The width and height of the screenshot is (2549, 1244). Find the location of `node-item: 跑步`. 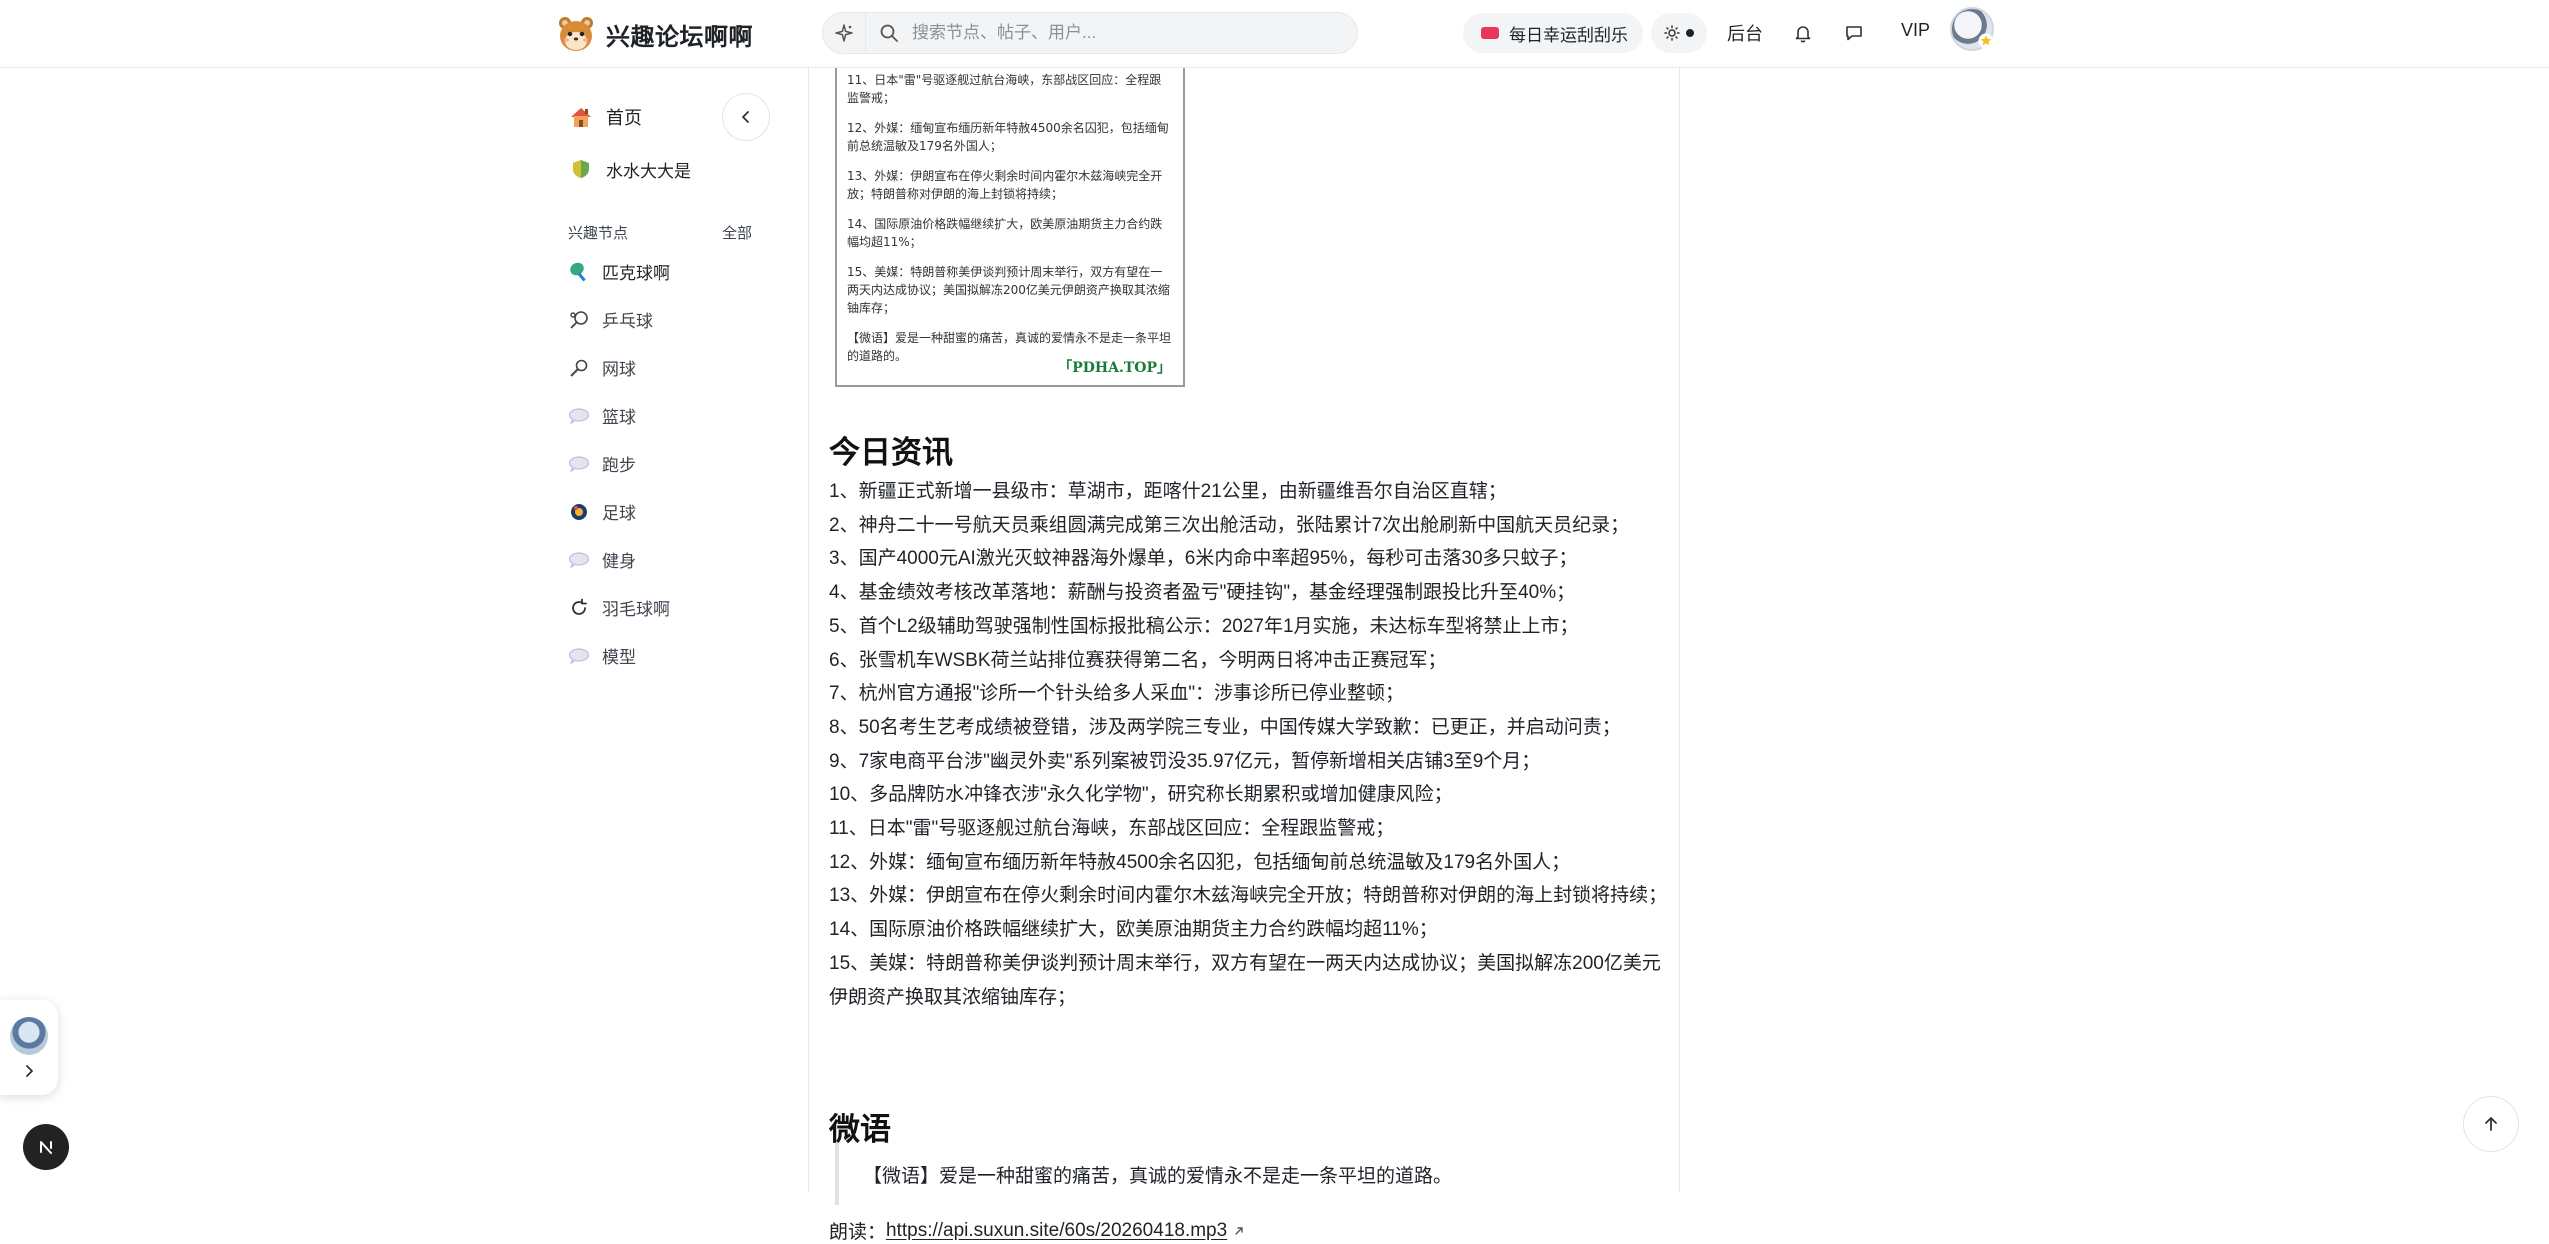

node-item: 跑步 is located at coordinates (602, 463).